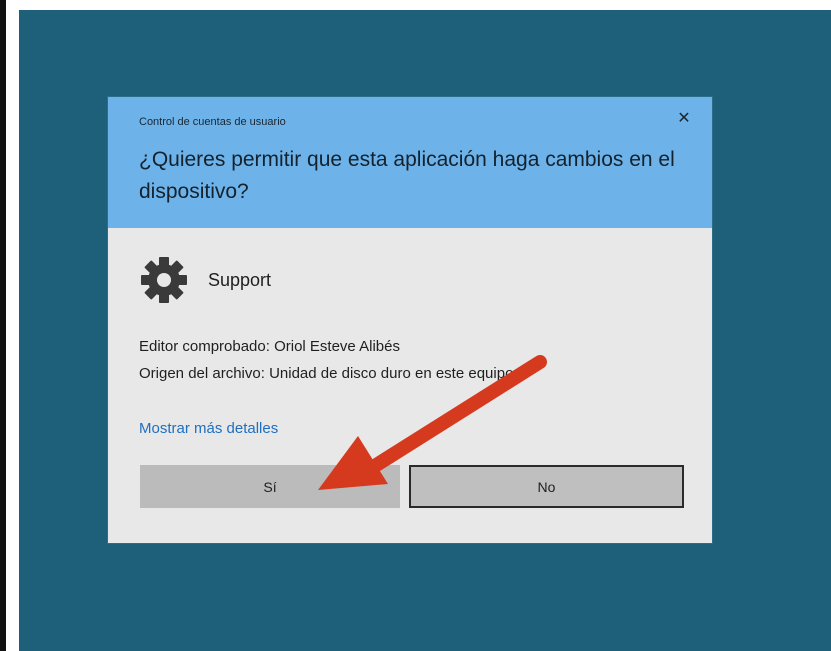 The height and width of the screenshot is (651, 831). Describe the element at coordinates (164, 280) in the screenshot. I see `gear-icon` at that location.